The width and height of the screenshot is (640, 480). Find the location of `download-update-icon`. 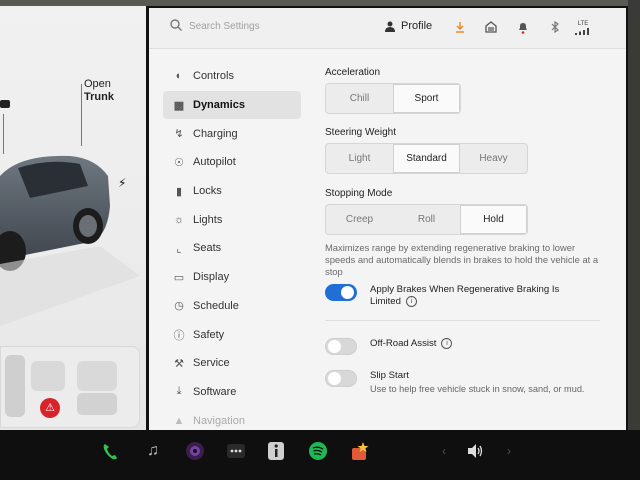

download-update-icon is located at coordinates (460, 27).